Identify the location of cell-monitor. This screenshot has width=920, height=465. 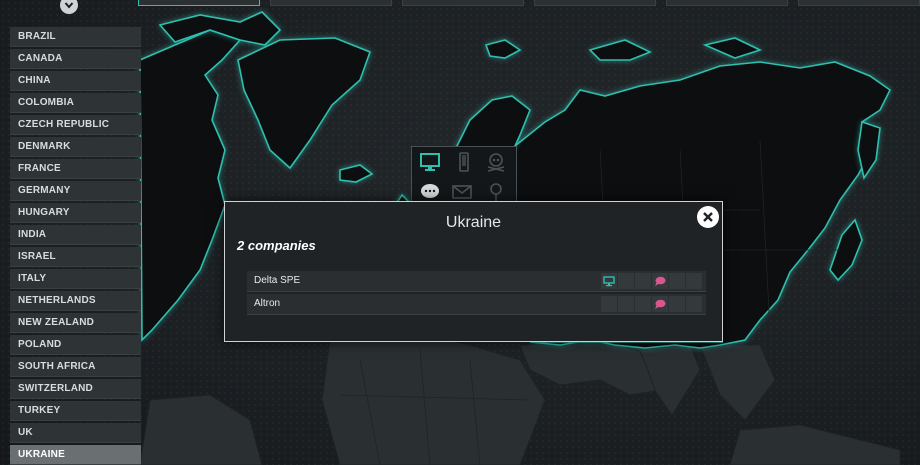
(609, 281).